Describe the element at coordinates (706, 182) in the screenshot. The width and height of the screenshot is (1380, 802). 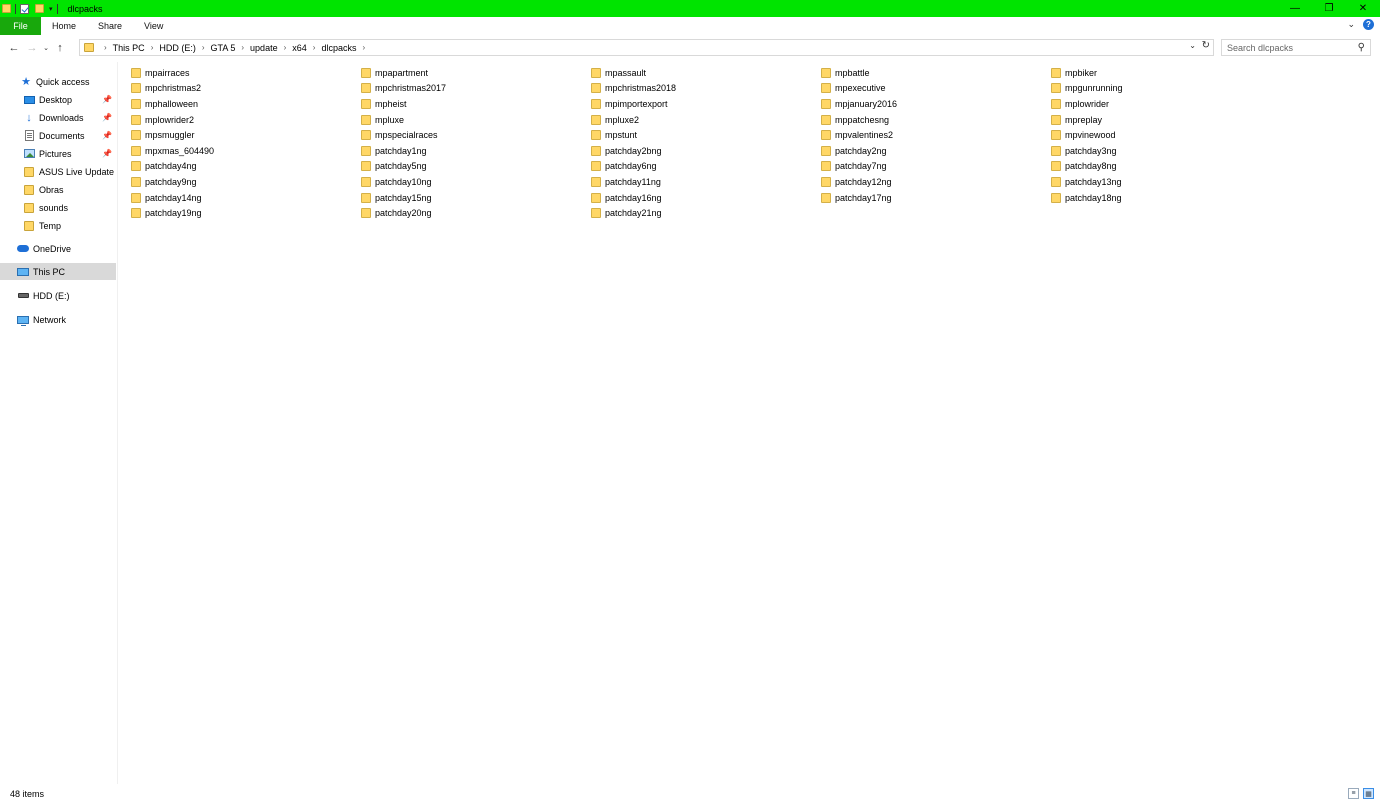
I see `folder-item: patchday11ng` at that location.